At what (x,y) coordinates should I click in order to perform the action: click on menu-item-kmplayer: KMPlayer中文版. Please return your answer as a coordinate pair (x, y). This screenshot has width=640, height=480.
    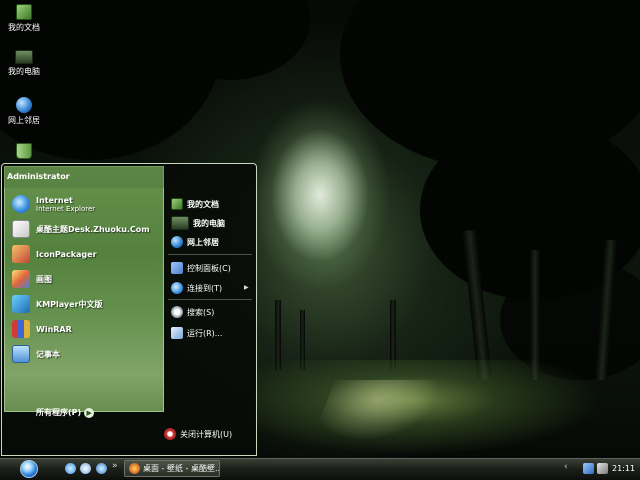
    Looking at the image, I should click on (57, 304).